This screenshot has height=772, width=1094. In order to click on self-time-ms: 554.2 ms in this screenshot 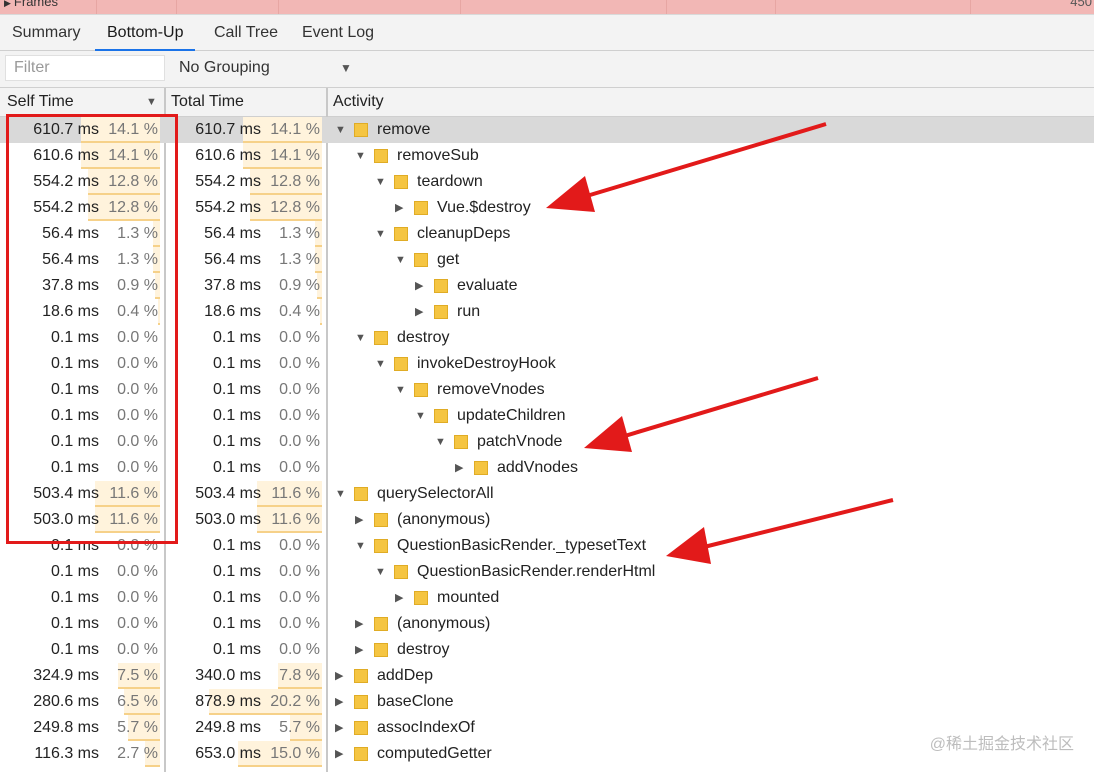, I will do `click(66, 181)`.